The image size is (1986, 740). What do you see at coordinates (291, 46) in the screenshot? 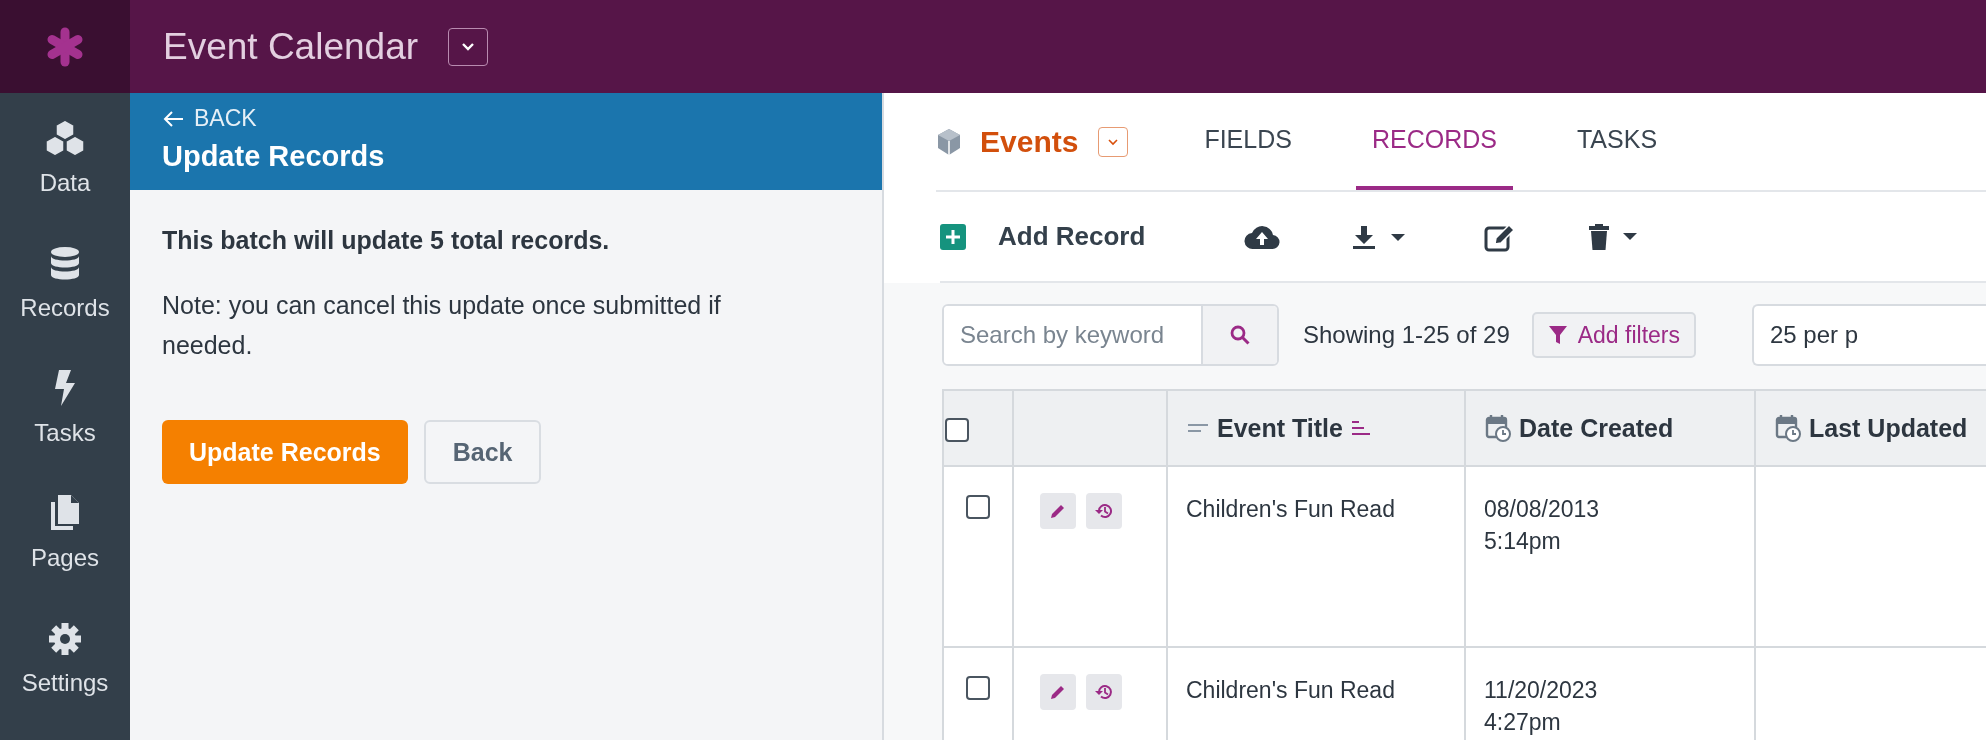
I see `app-title: Event Calendar` at bounding box center [291, 46].